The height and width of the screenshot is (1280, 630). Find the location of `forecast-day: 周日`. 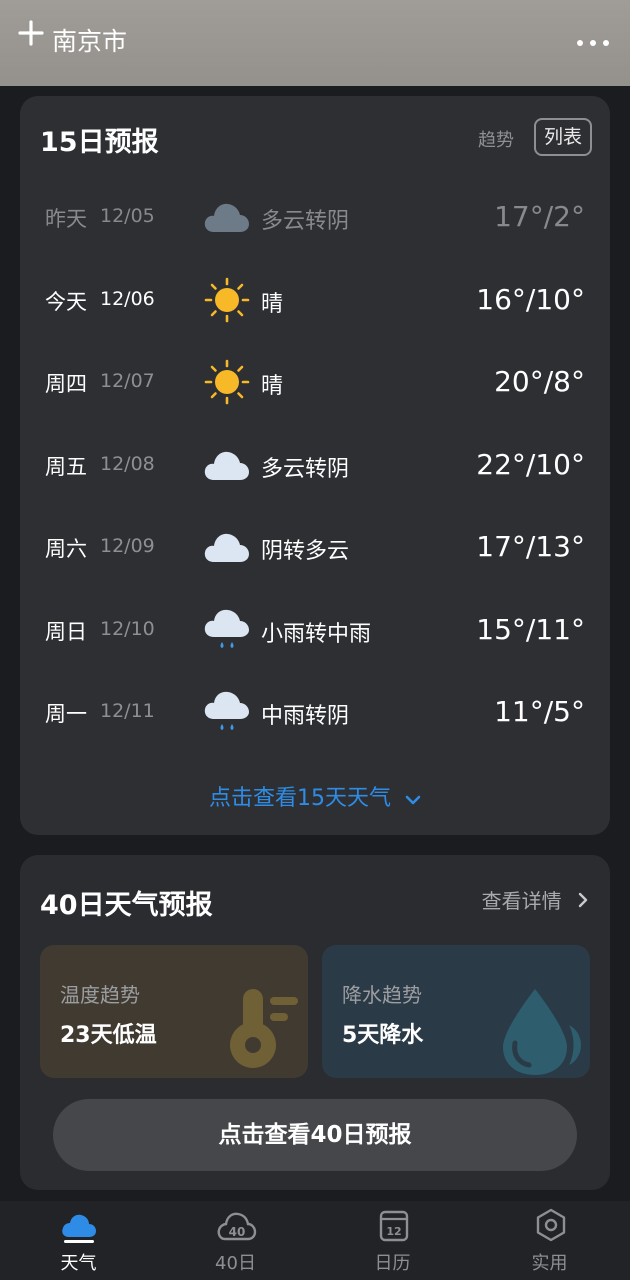

forecast-day: 周日 is located at coordinates (66, 631).